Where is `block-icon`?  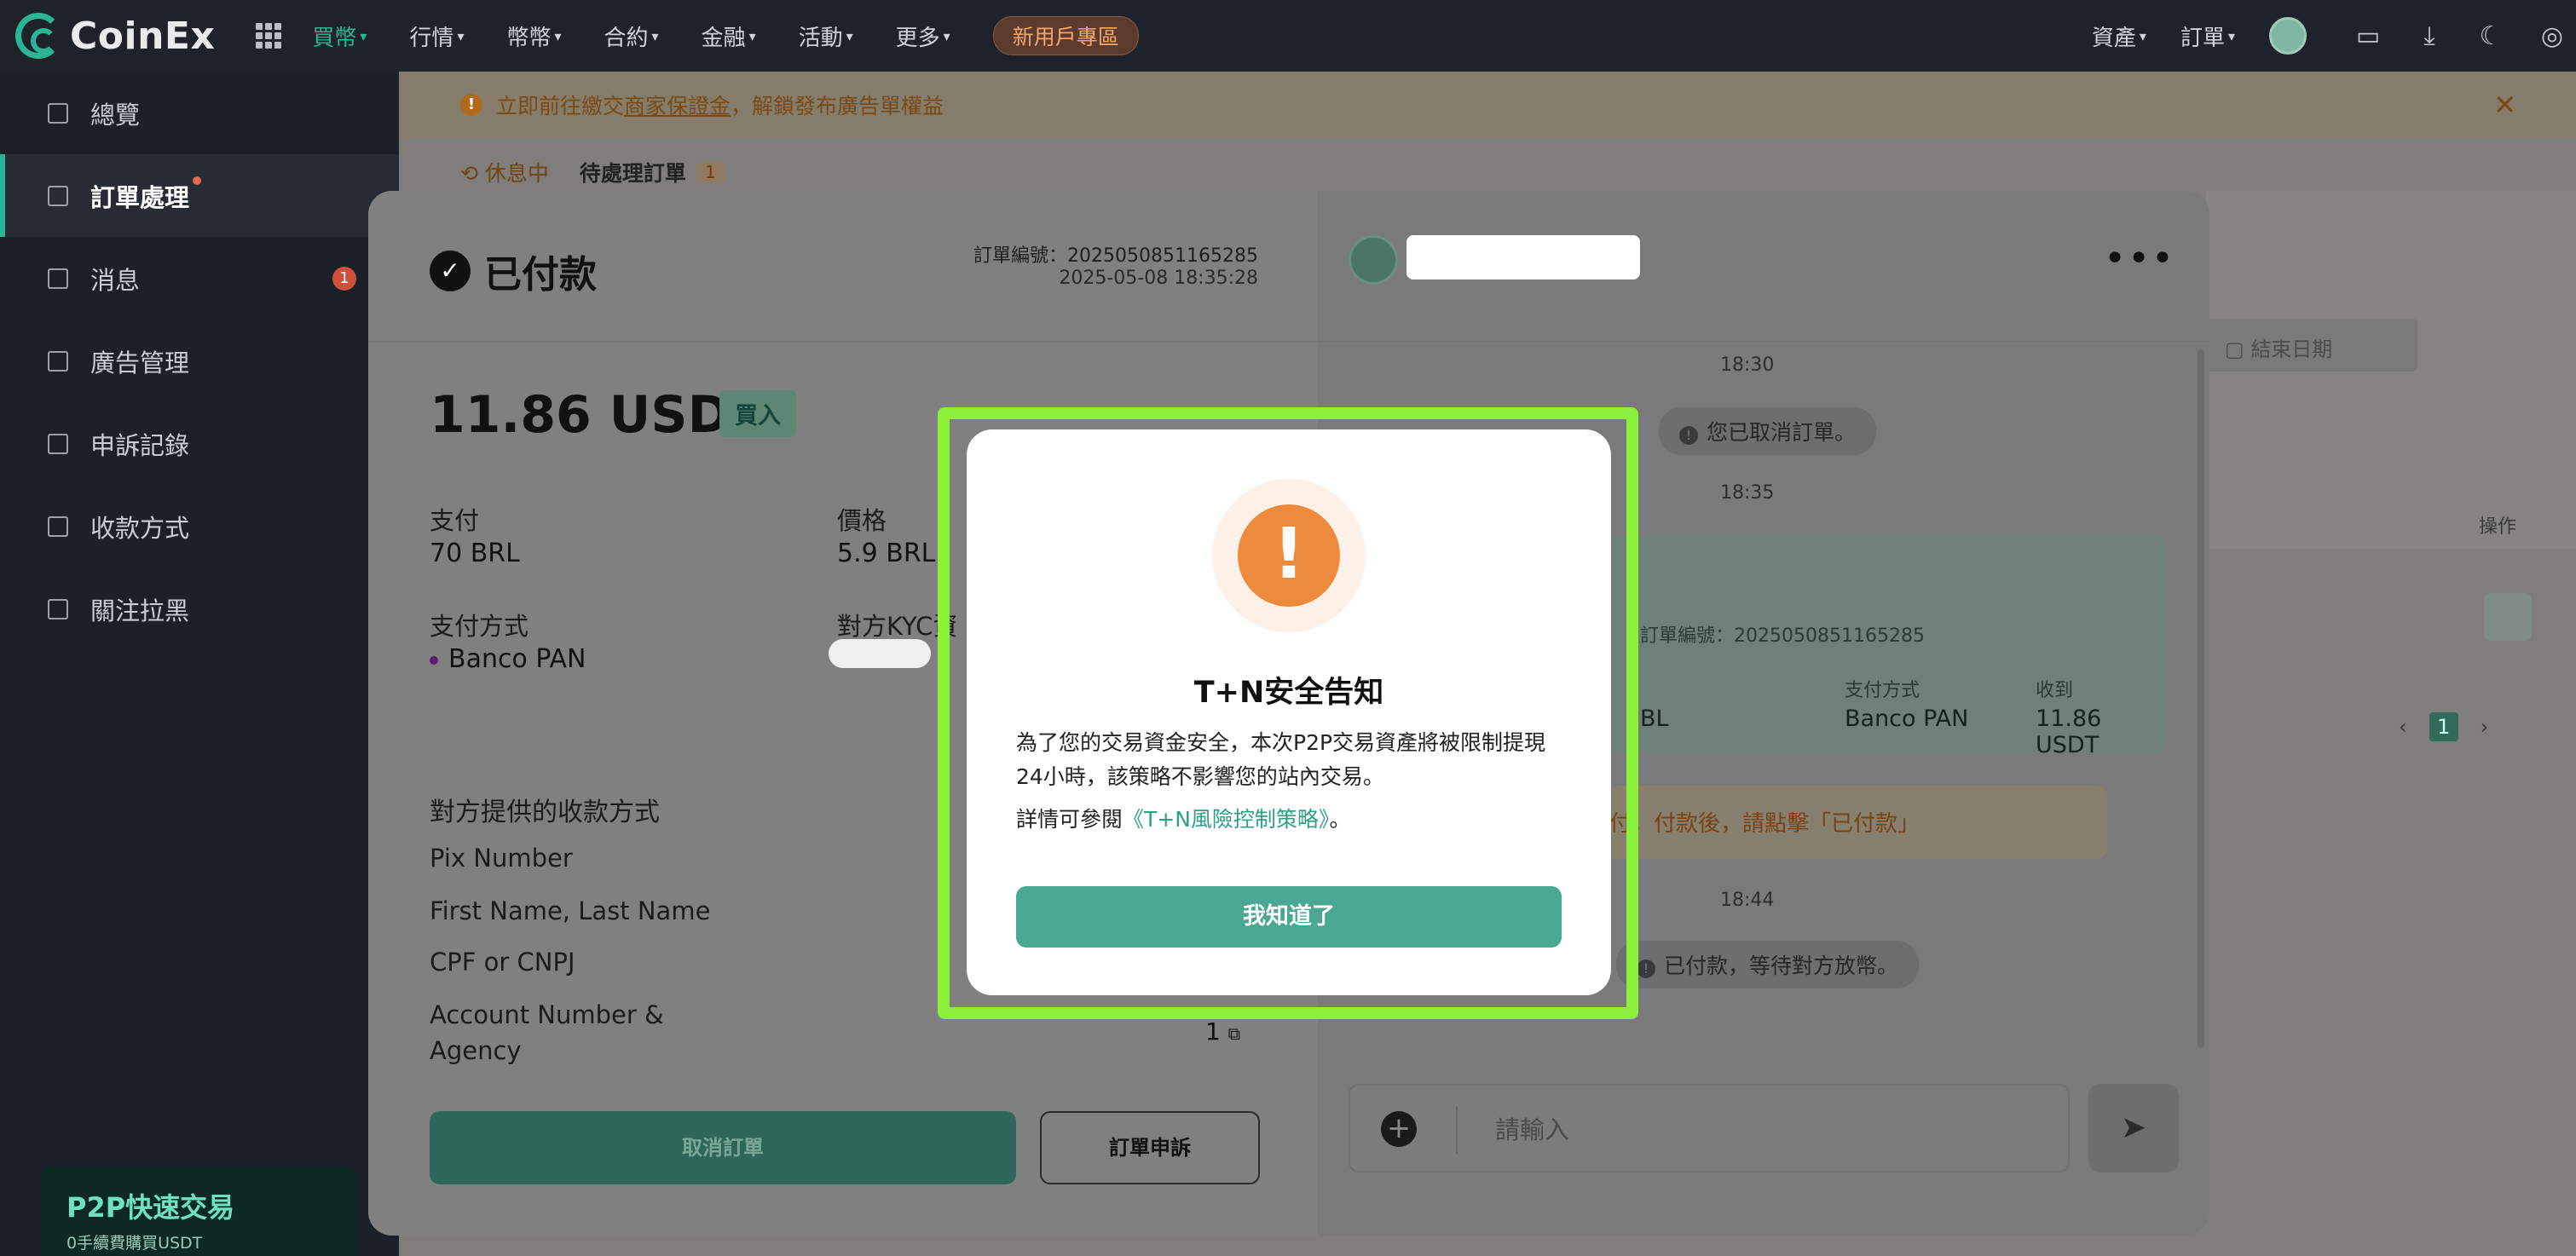
block-icon is located at coordinates (58, 608).